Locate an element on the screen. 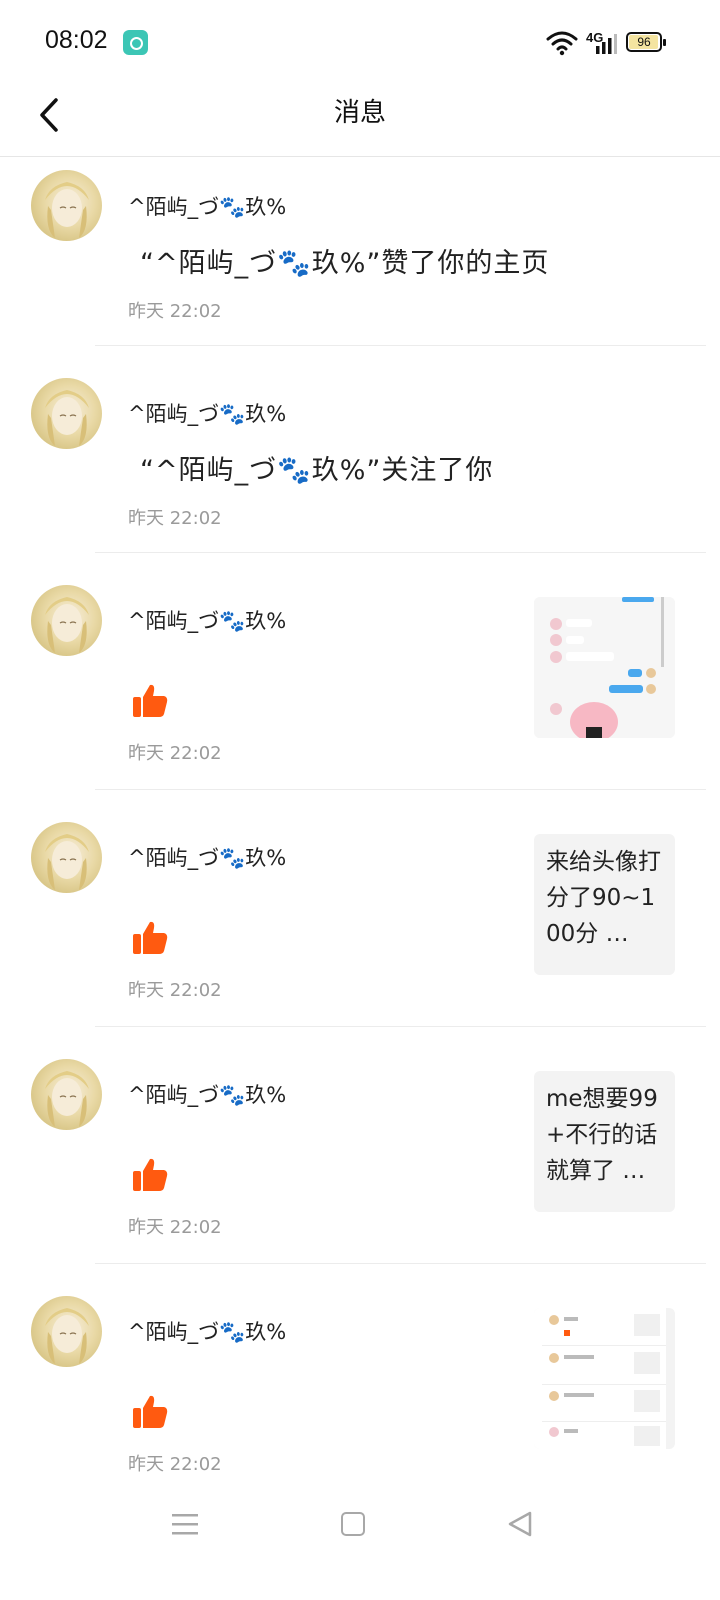 The height and width of the screenshot is (1600, 720). message-text: “^陌屿_づ🐾玖%”关注了你 is located at coordinates (317, 470).